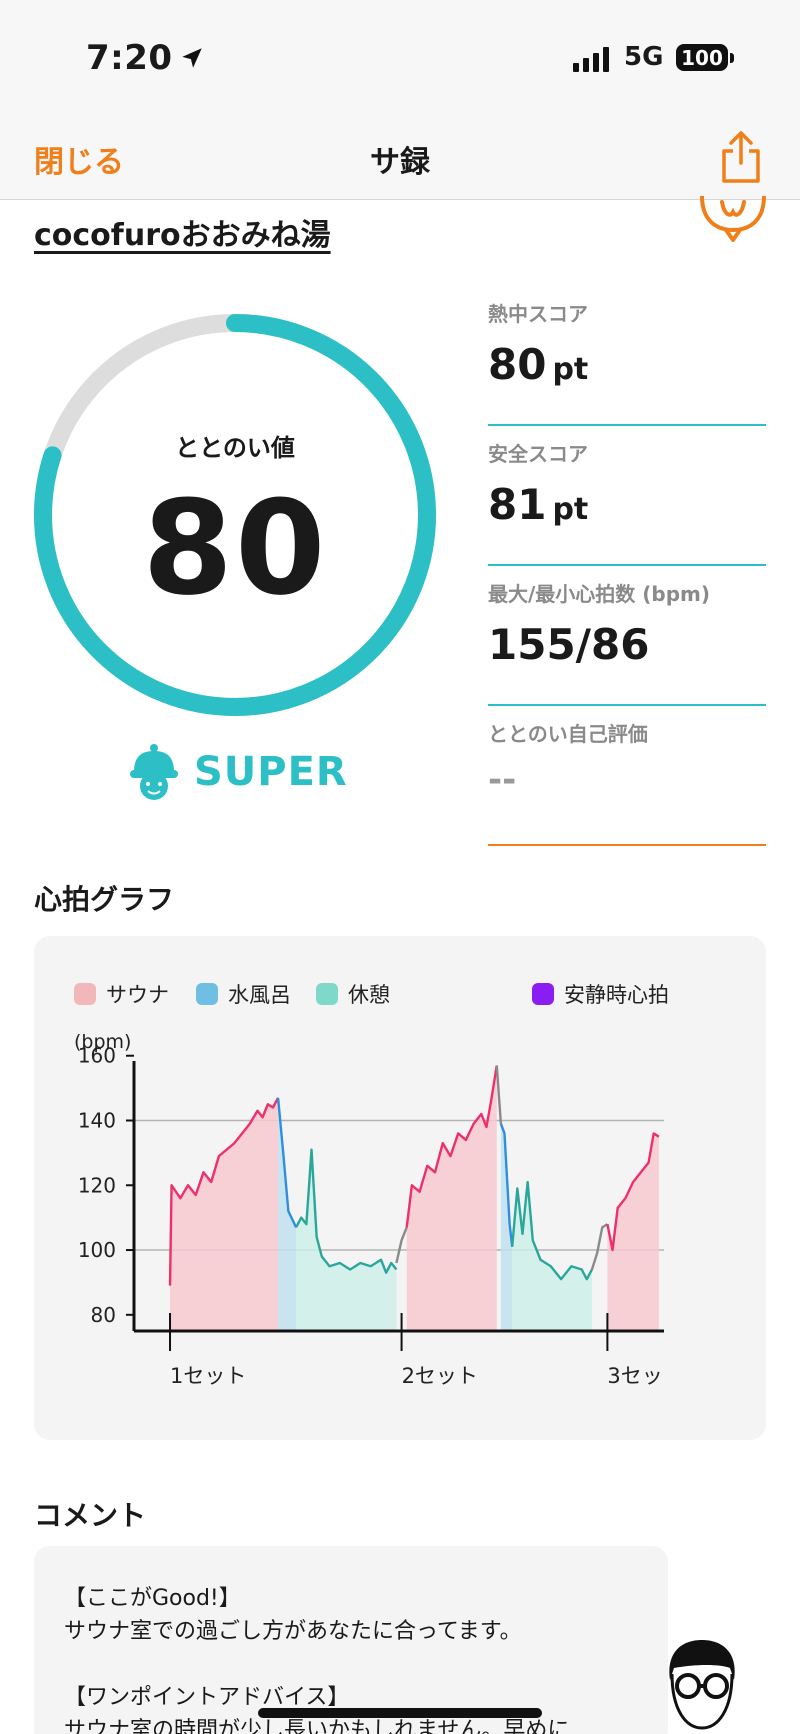  I want to click on totonoi-label: ととのい値, so click(235, 448).